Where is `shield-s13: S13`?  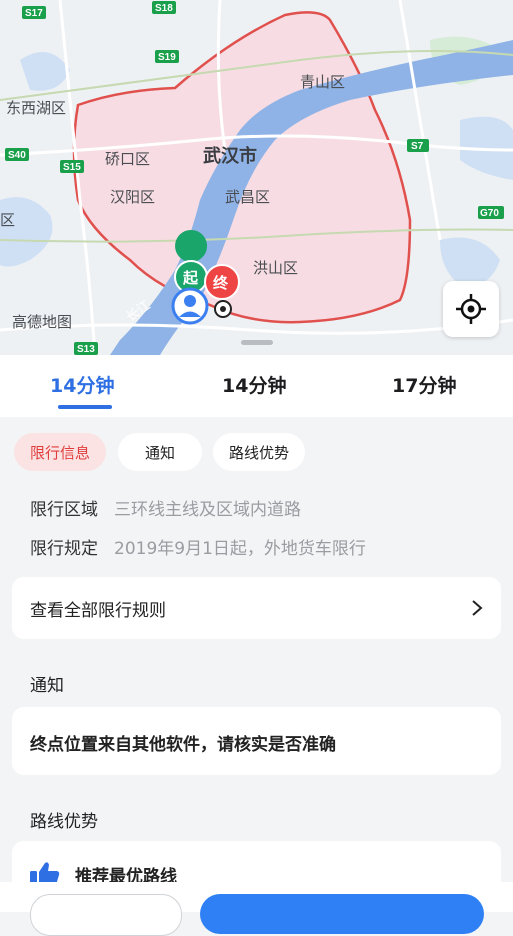 shield-s13: S13 is located at coordinates (86, 349).